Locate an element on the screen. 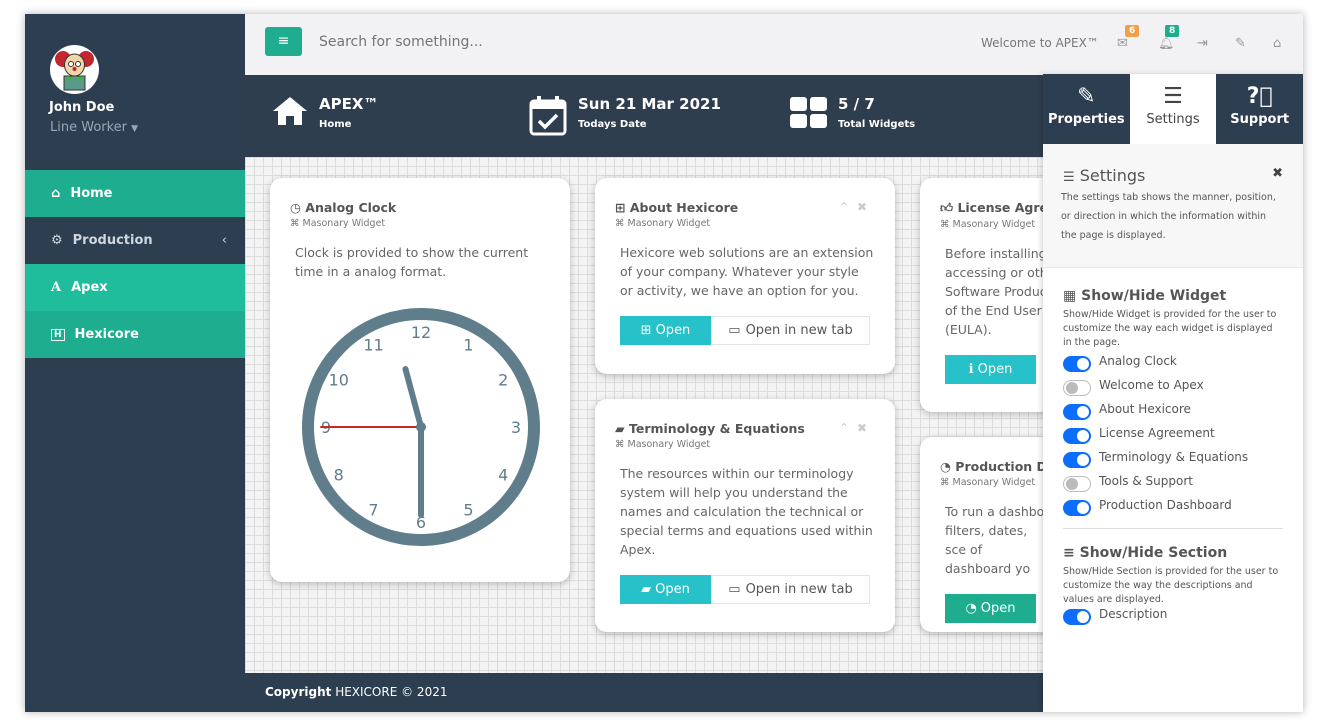 Image resolution: width=1325 pixels, height=720 pixels. book-icon: ▰ is located at coordinates (620, 428).